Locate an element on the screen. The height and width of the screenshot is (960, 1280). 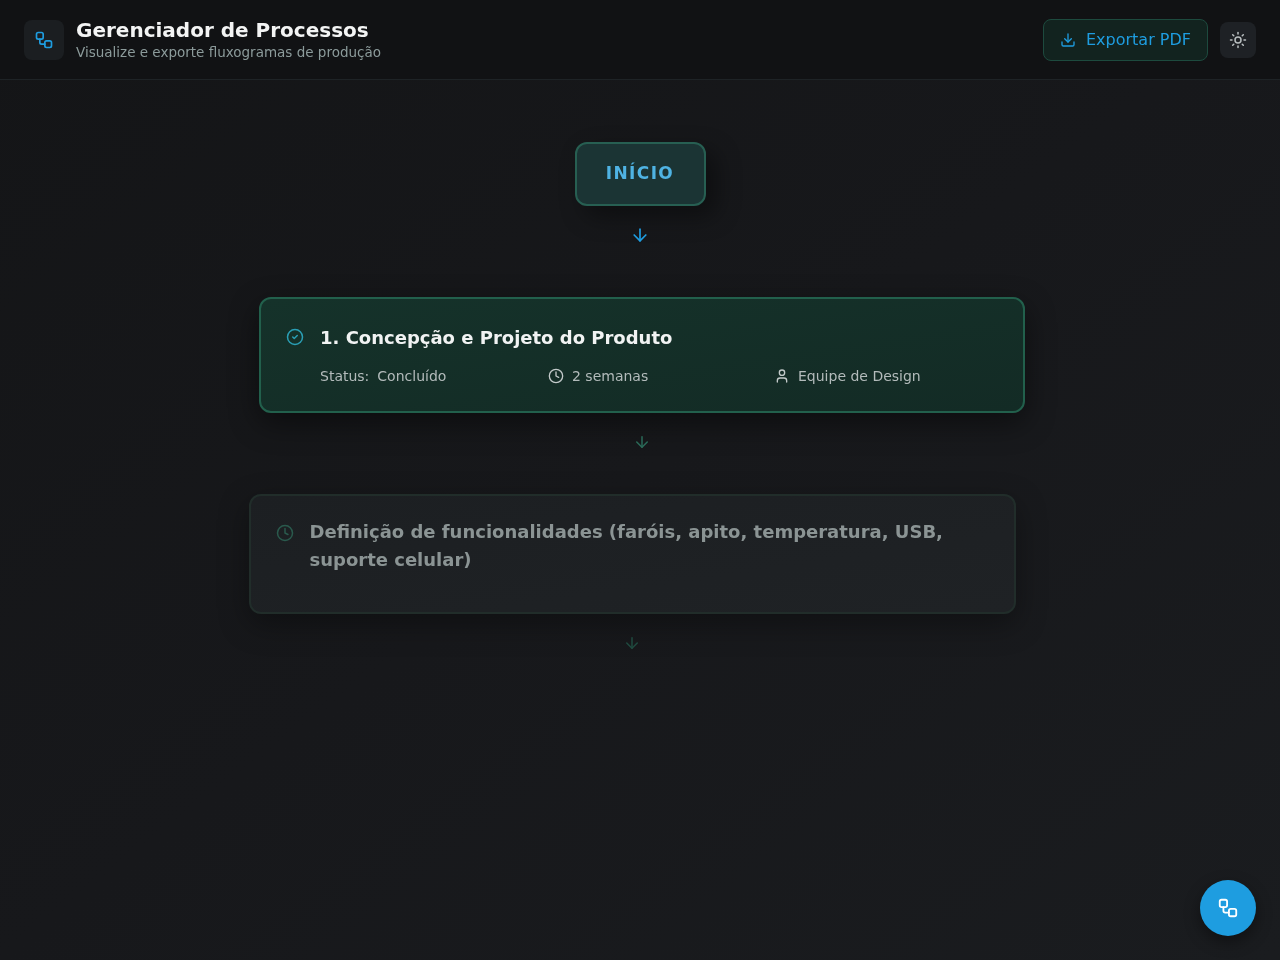
person-icon is located at coordinates (782, 376).